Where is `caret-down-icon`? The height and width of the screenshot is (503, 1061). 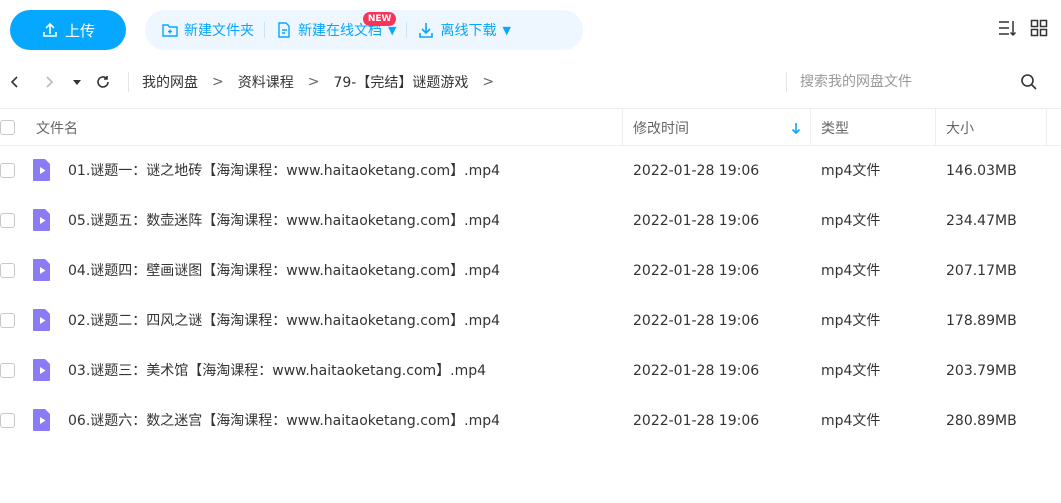
caret-down-icon is located at coordinates (77, 82).